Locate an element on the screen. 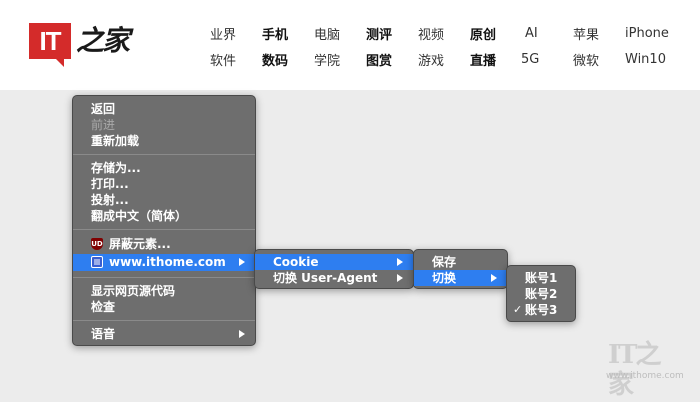 This screenshot has height=402, width=700. nav-row-2: 软件 数码 学院 图赏 游戏 直播 5G 微软 Win10 is located at coordinates (440, 59).